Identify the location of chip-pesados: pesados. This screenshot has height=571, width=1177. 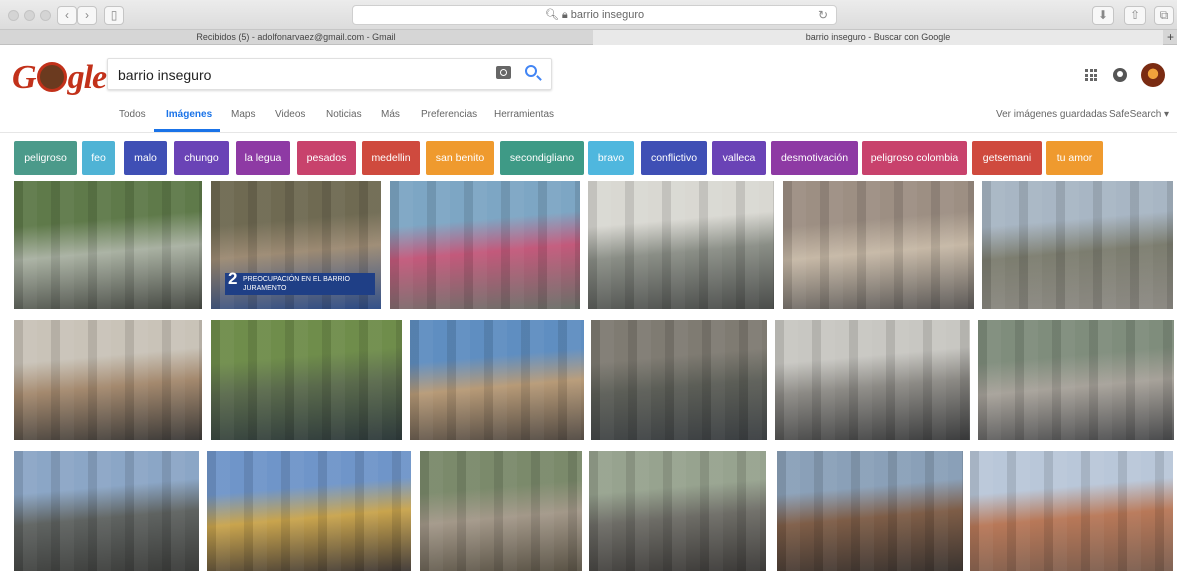
(326, 158).